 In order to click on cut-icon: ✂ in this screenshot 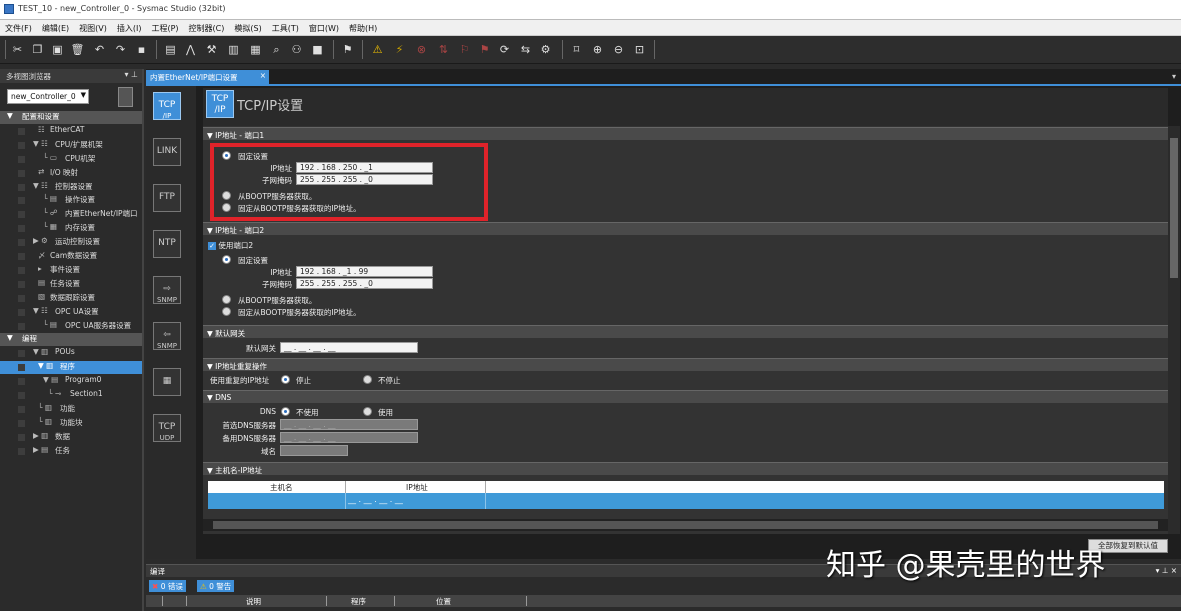, I will do `click(17, 49)`.